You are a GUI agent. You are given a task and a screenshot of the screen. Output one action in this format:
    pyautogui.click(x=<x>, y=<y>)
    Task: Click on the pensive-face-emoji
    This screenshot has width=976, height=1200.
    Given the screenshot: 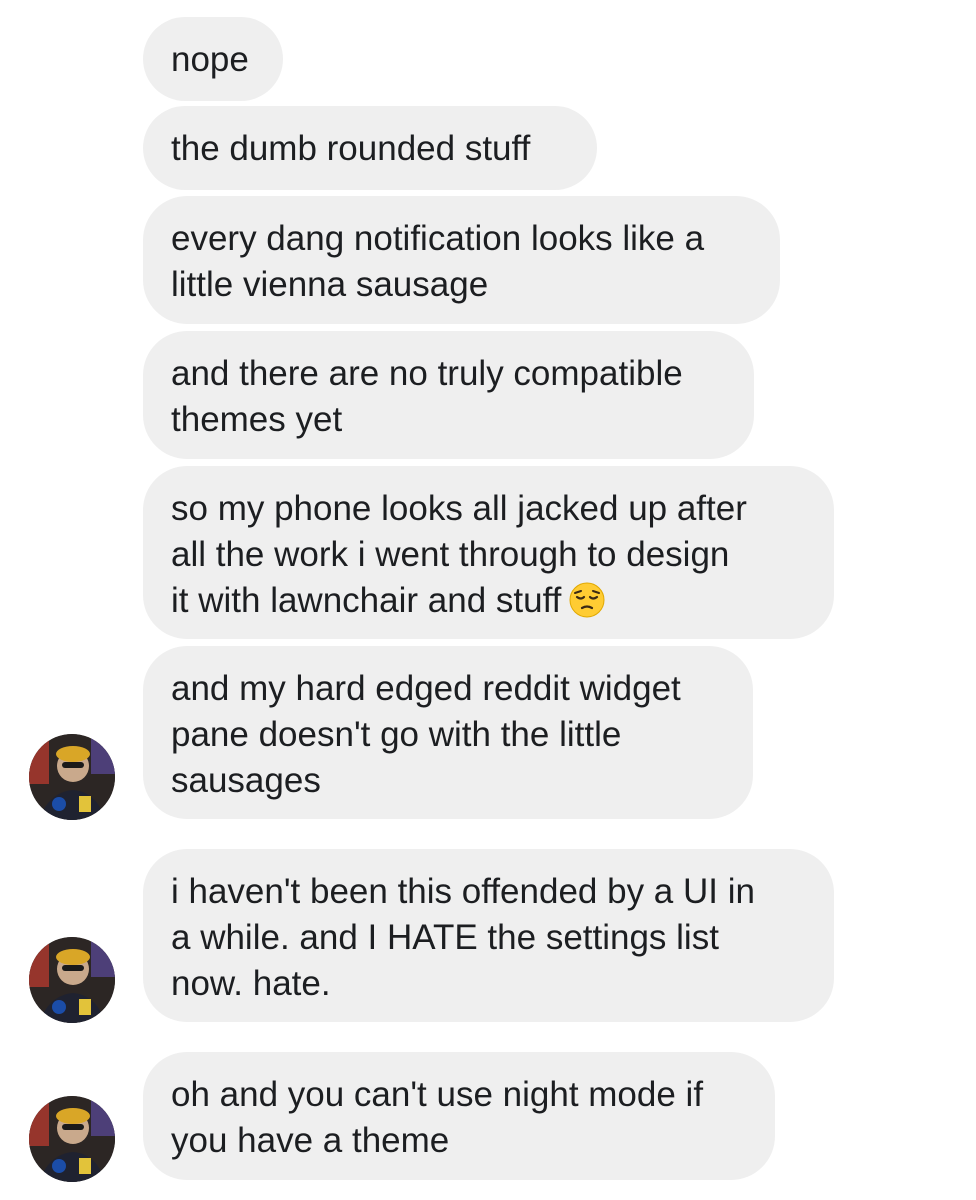 What is the action you would take?
    pyautogui.click(x=587, y=600)
    